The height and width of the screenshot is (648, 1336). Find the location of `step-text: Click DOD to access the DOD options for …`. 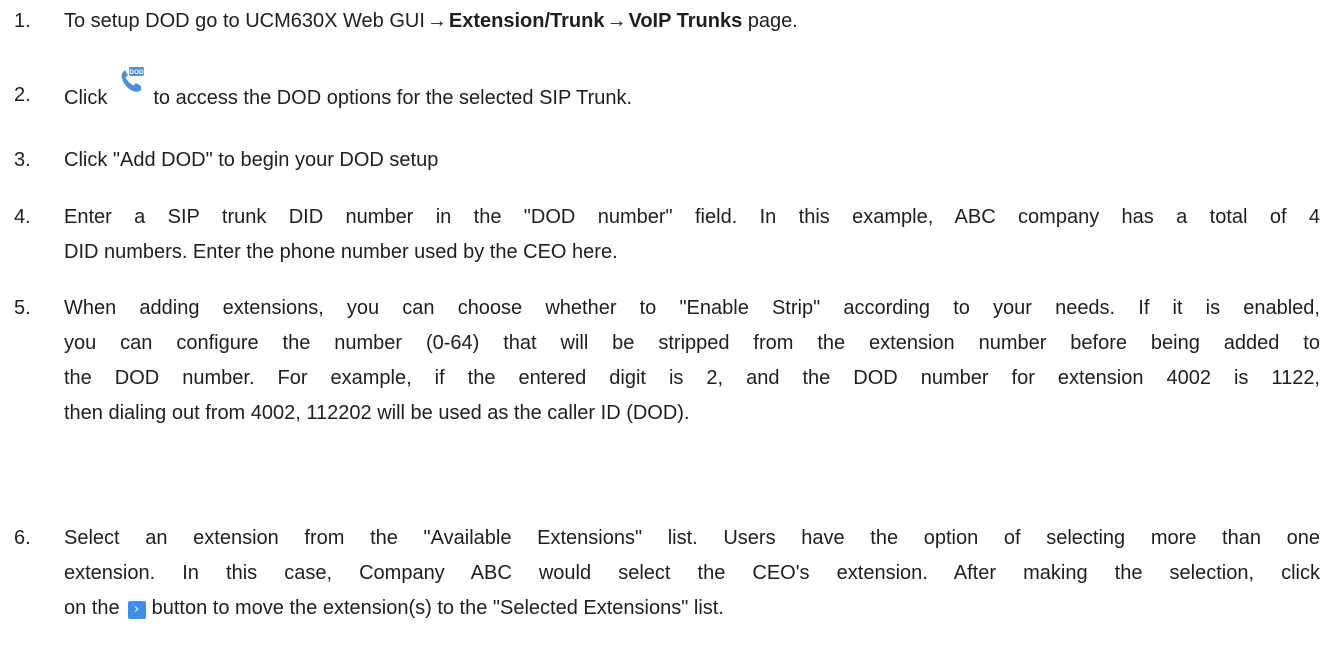

step-text: Click DOD to access the DOD options for … is located at coordinates (692, 91).